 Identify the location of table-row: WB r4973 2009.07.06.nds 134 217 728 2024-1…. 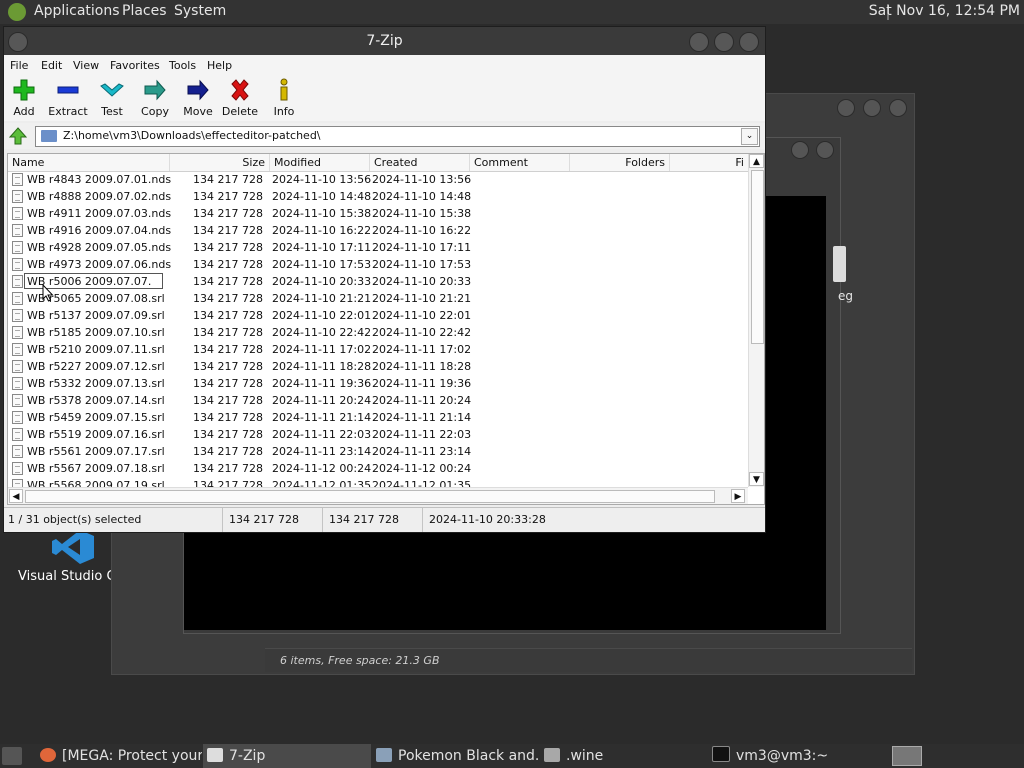
(378, 264).